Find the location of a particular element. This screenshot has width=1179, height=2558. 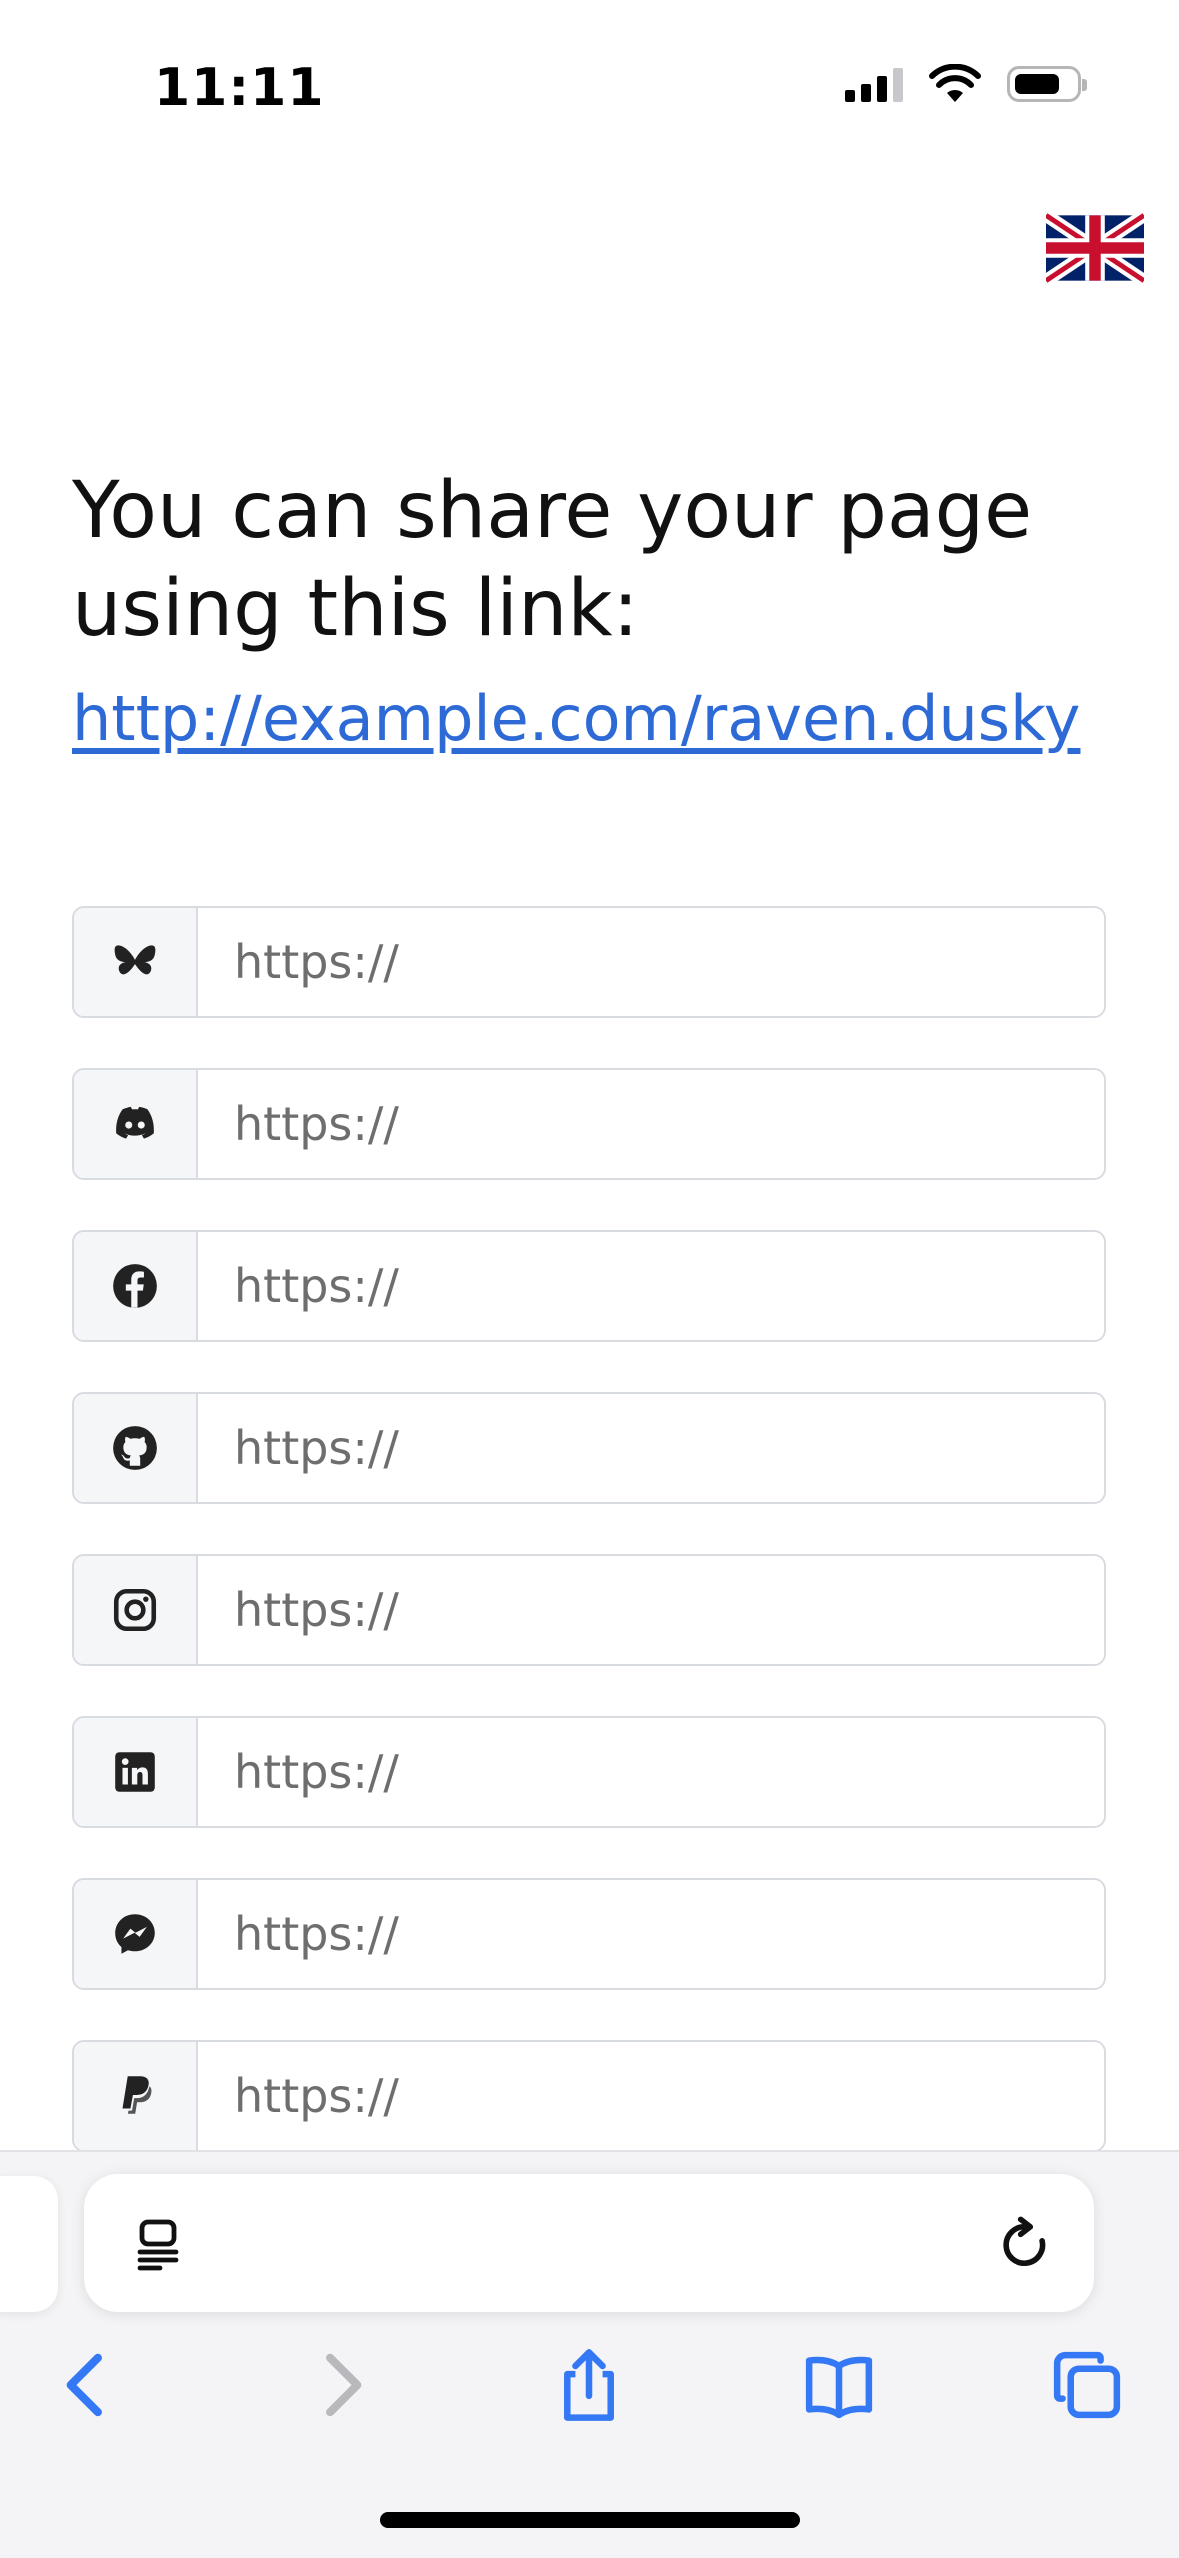

github-url-input is located at coordinates (651, 1448).